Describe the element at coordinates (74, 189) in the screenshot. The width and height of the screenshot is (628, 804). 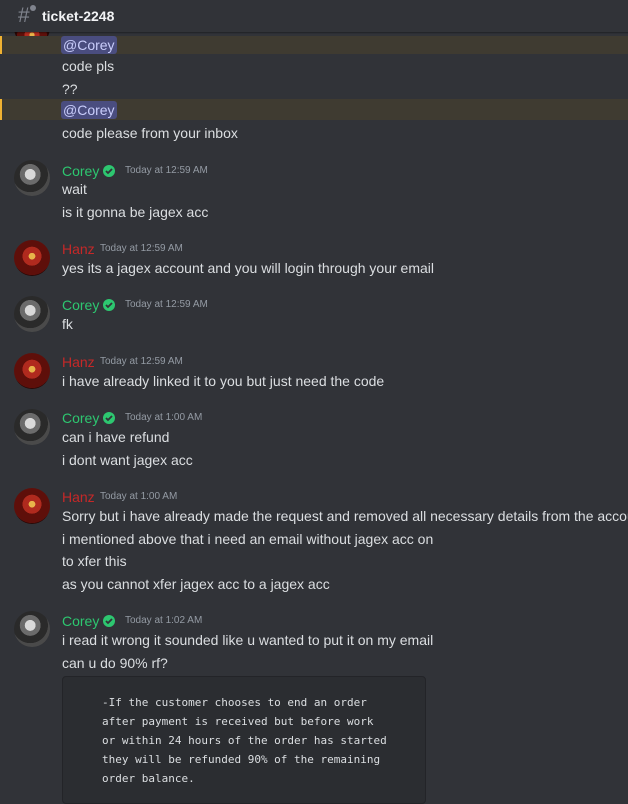
I see `message-text: wait` at that location.